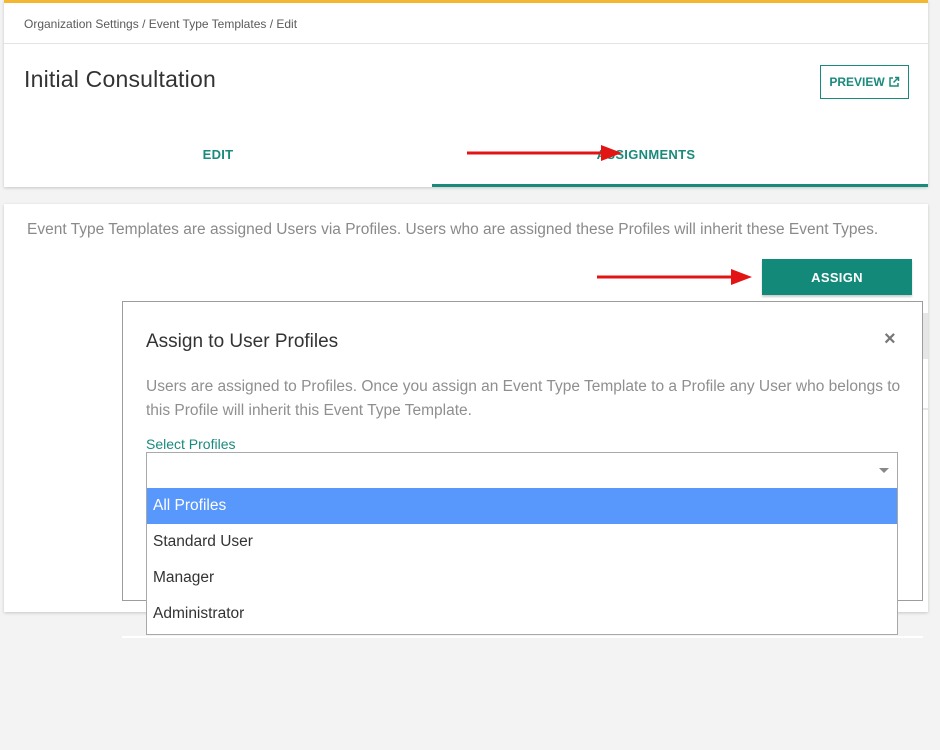 This screenshot has height=750, width=940. I want to click on preview-button: PREVIEW, so click(864, 82).